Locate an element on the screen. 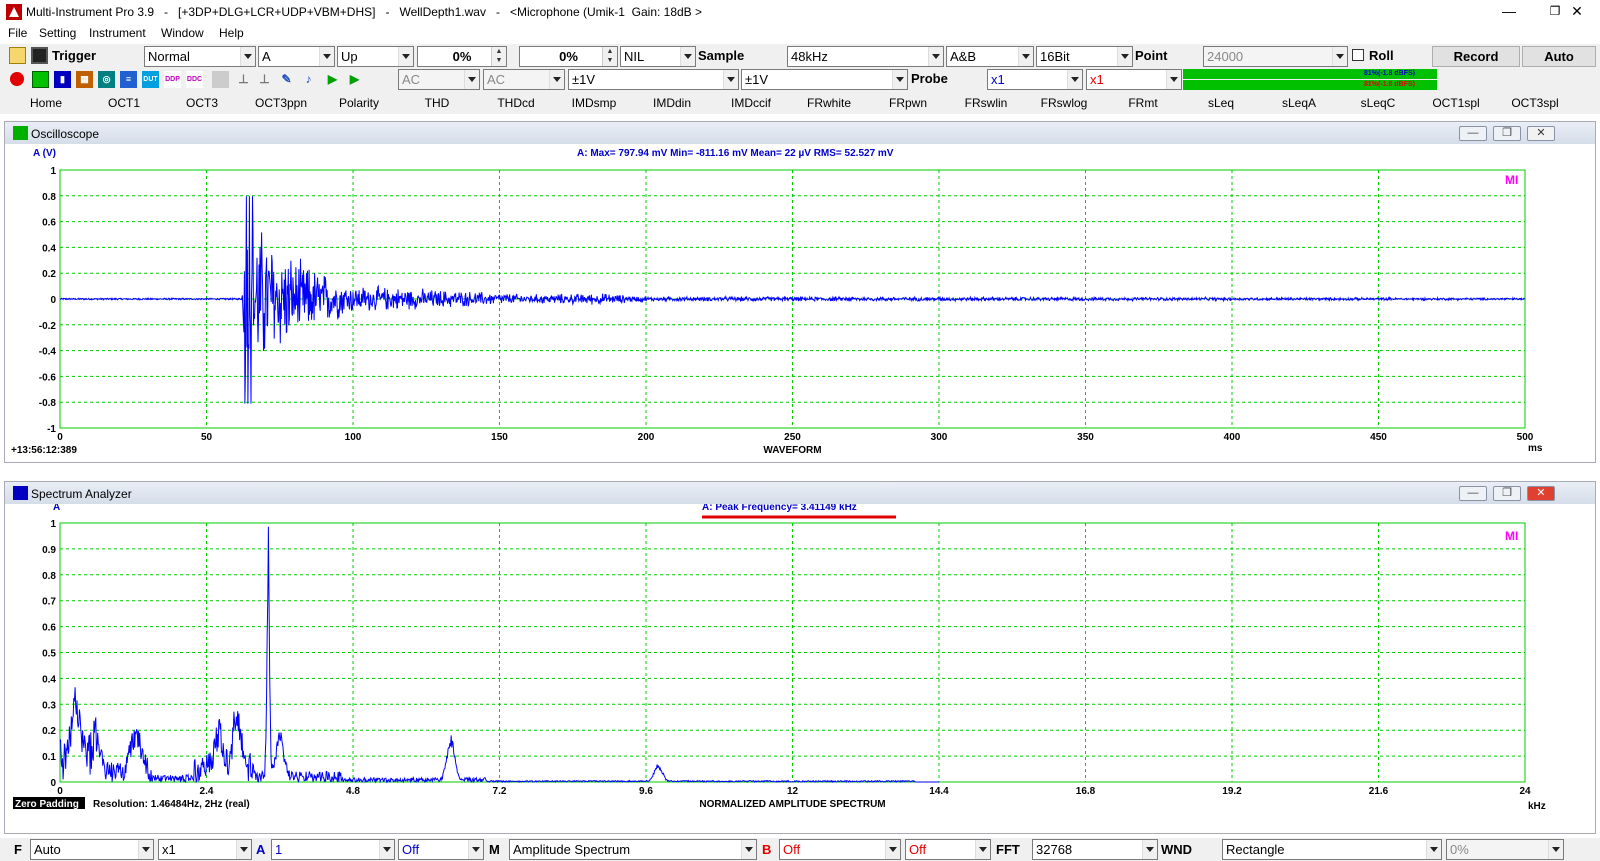 The width and height of the screenshot is (1600, 861). tab-imdsmp: IMDsmp is located at coordinates (594, 103).